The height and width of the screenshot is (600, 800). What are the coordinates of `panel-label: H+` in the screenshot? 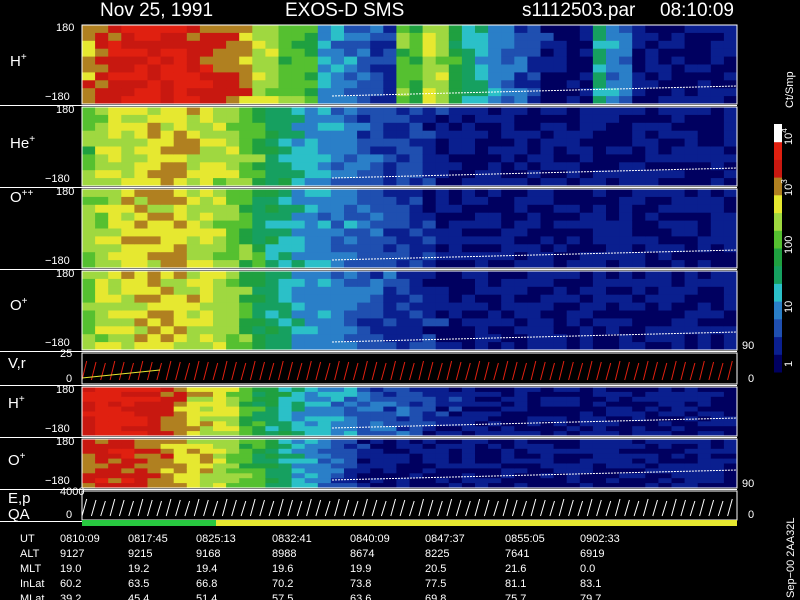 It's located at (16, 403).